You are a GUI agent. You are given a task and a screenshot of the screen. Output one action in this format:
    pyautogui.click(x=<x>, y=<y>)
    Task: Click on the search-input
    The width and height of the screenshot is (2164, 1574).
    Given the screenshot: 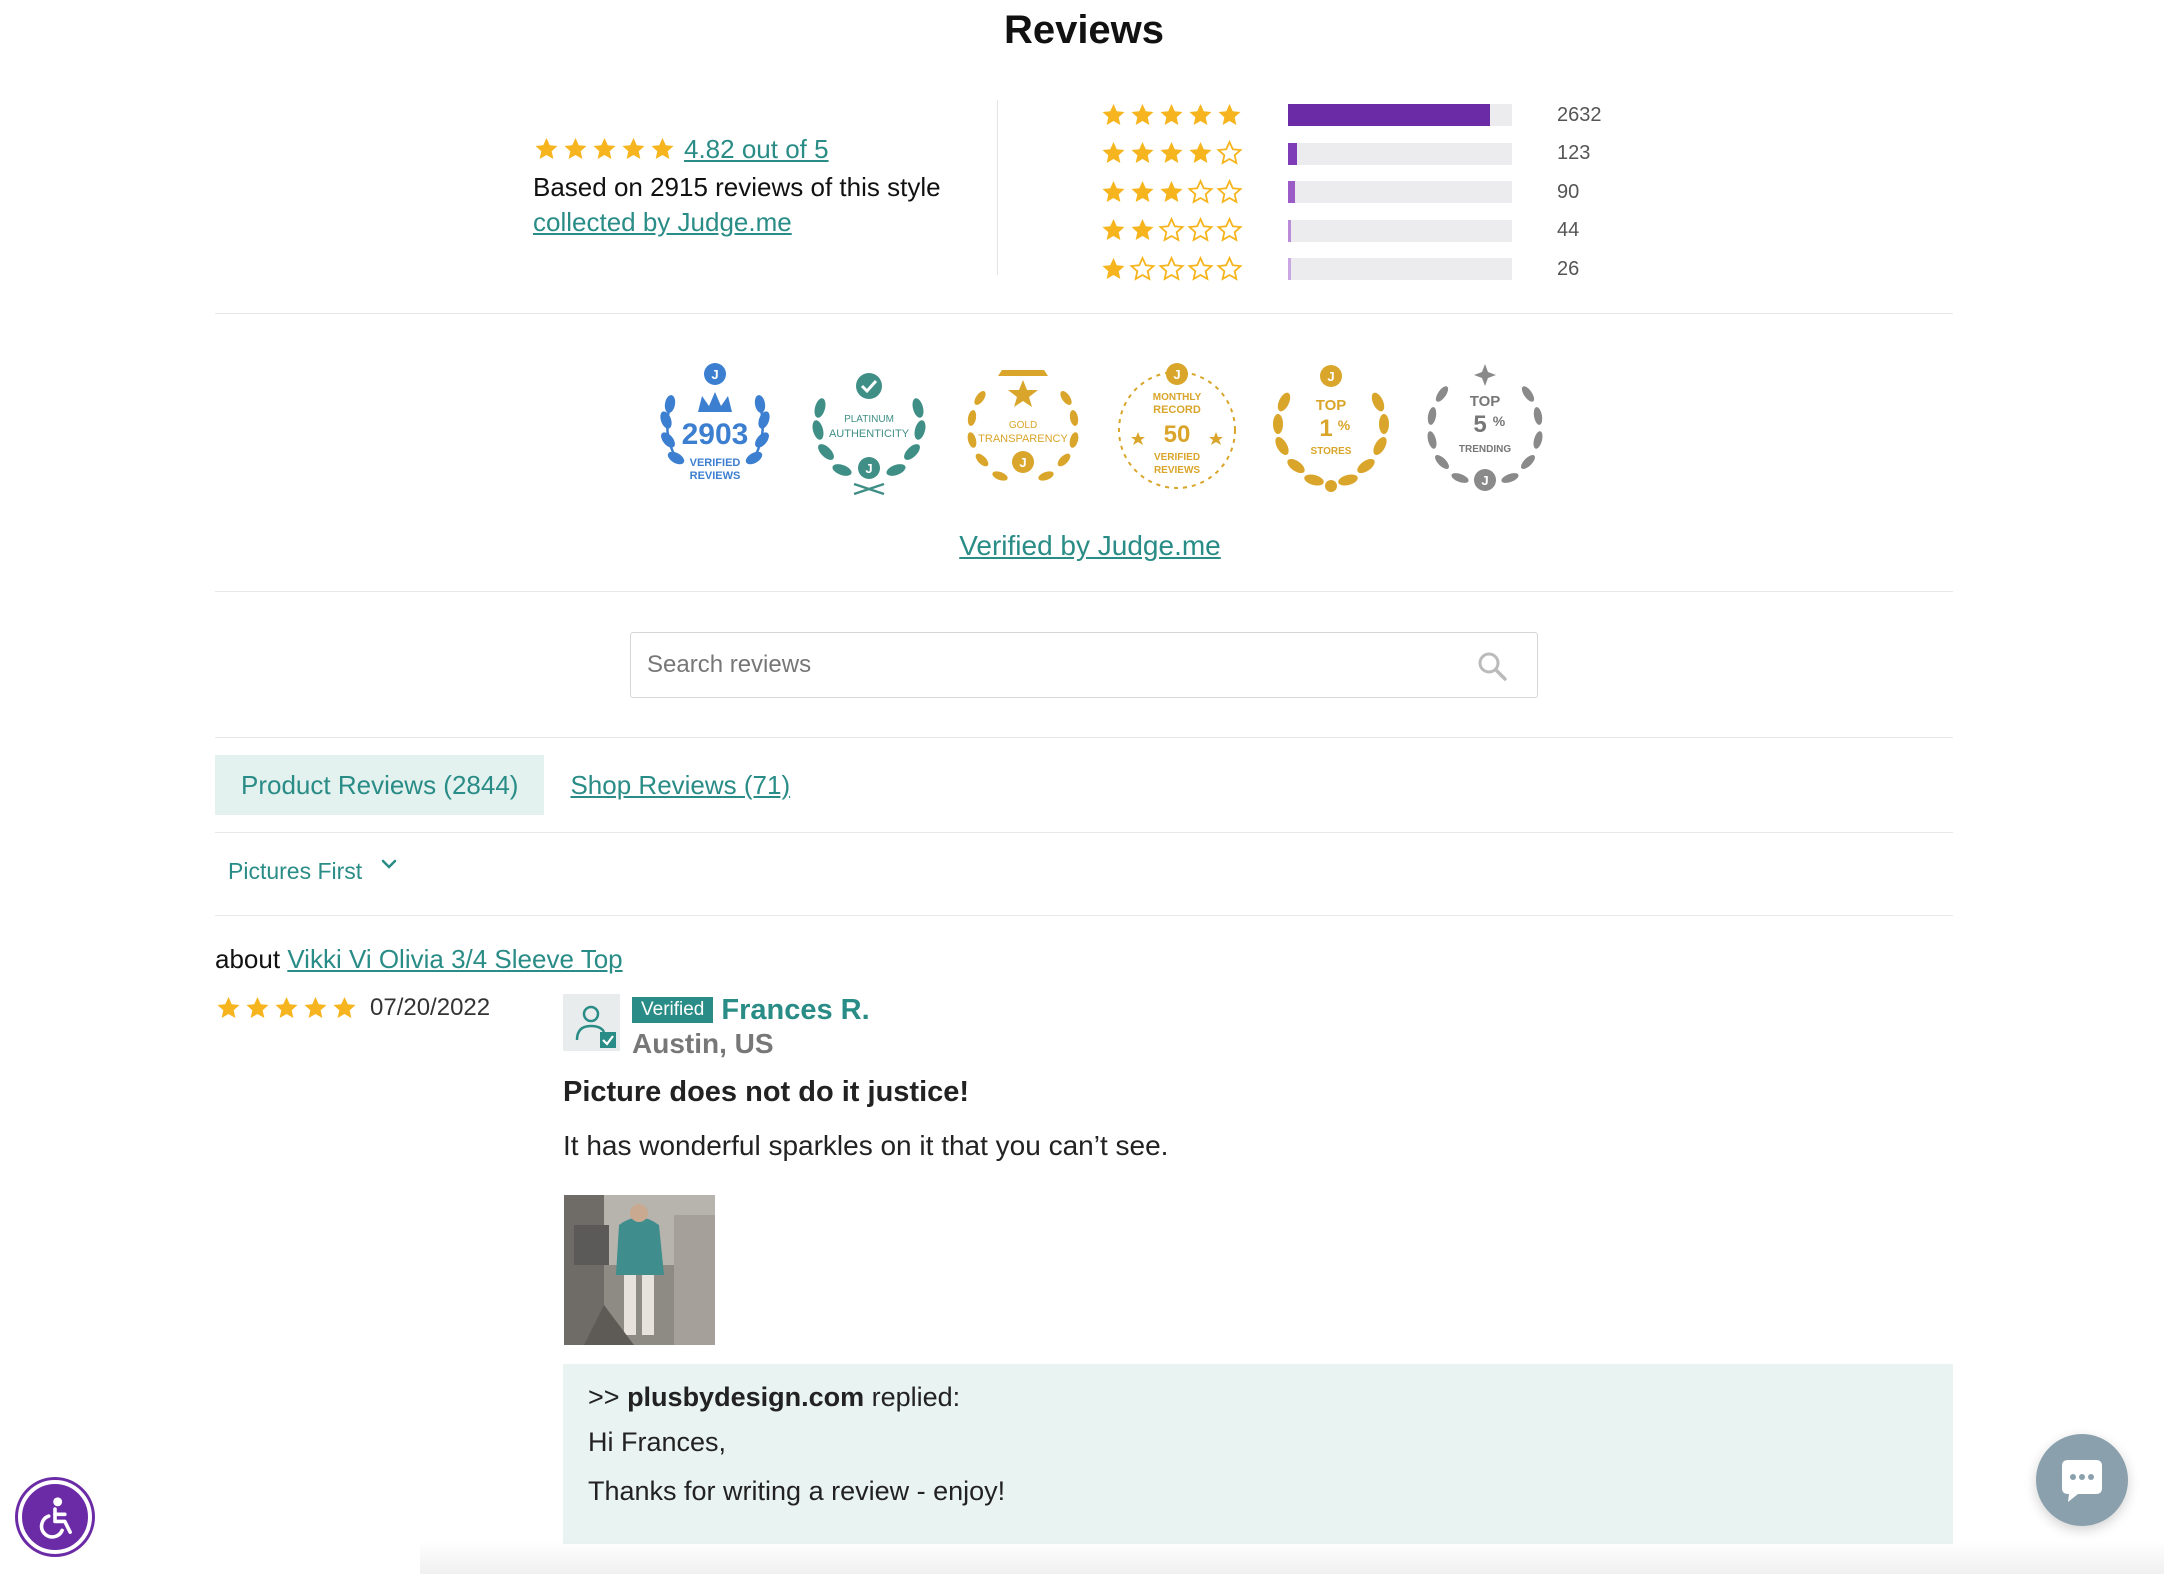 What is the action you would take?
    pyautogui.click(x=1041, y=665)
    